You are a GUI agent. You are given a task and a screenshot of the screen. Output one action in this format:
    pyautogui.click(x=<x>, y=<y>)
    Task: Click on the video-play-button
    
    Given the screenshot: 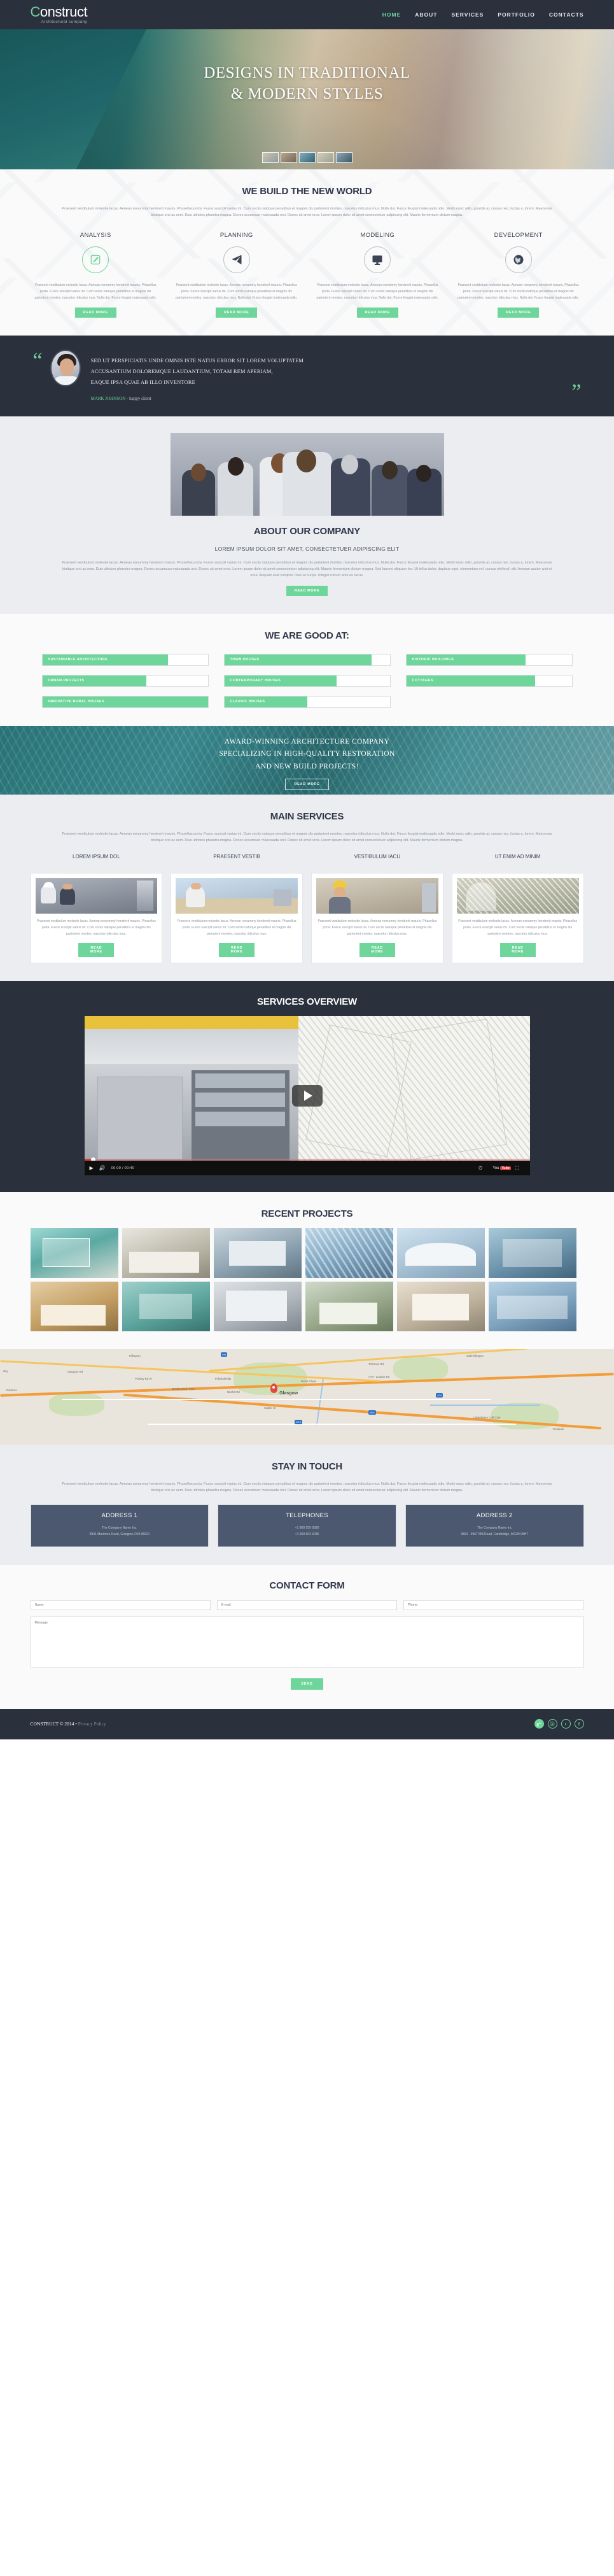 What is the action you would take?
    pyautogui.click(x=307, y=1096)
    